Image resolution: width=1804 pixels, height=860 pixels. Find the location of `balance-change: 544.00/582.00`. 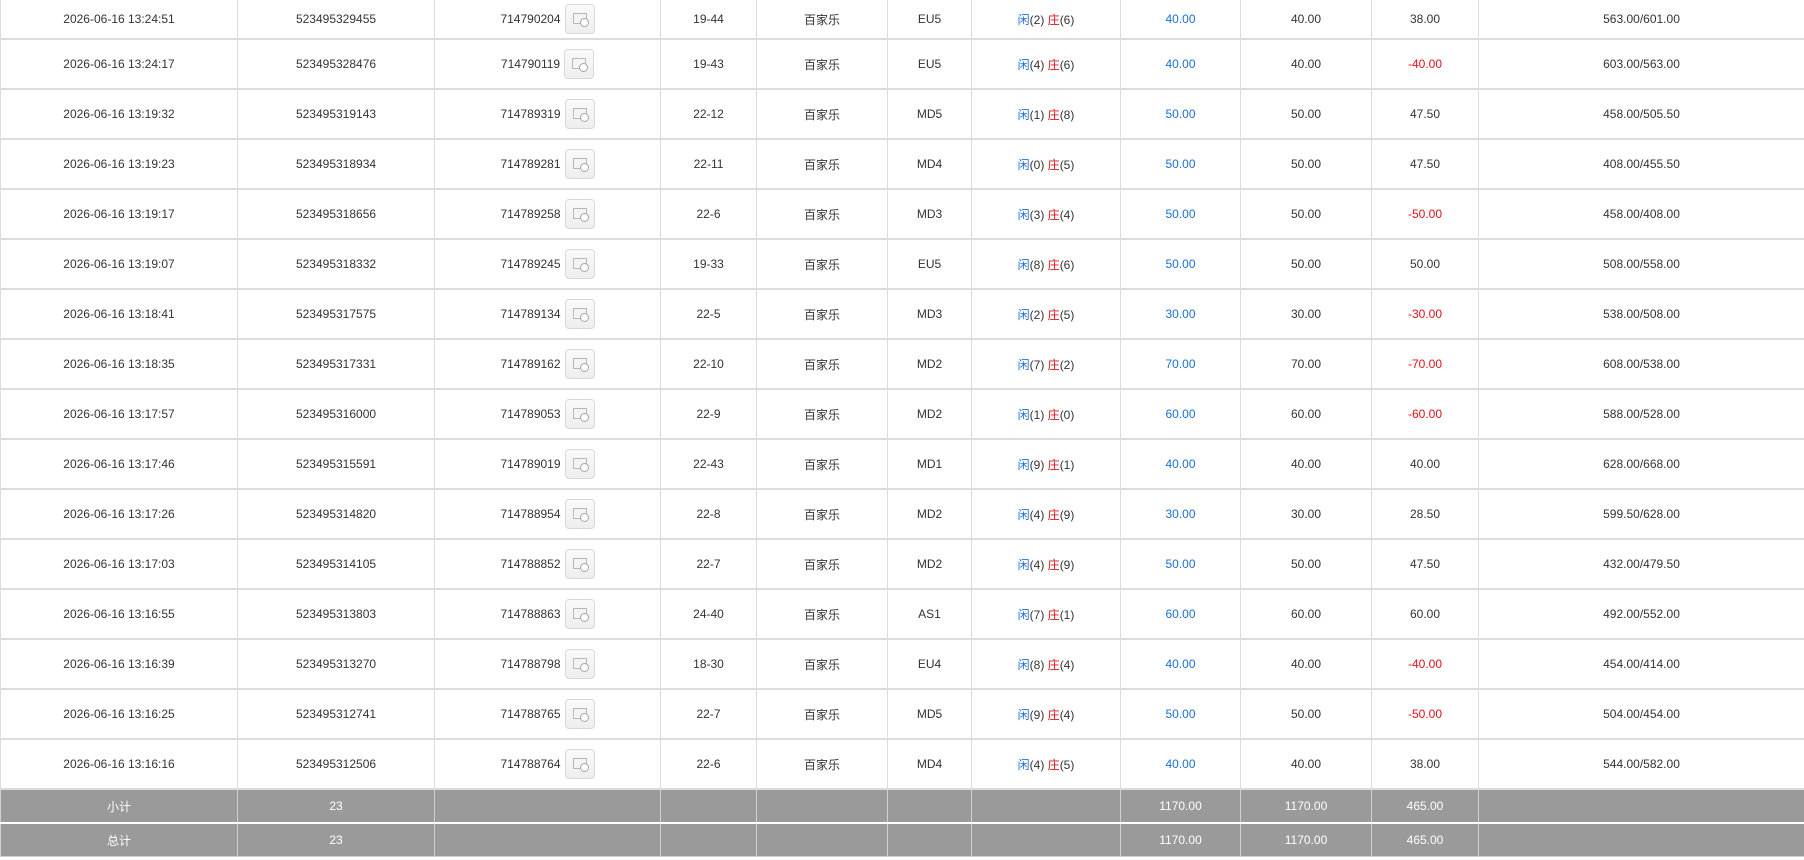

balance-change: 544.00/582.00 is located at coordinates (1641, 764).